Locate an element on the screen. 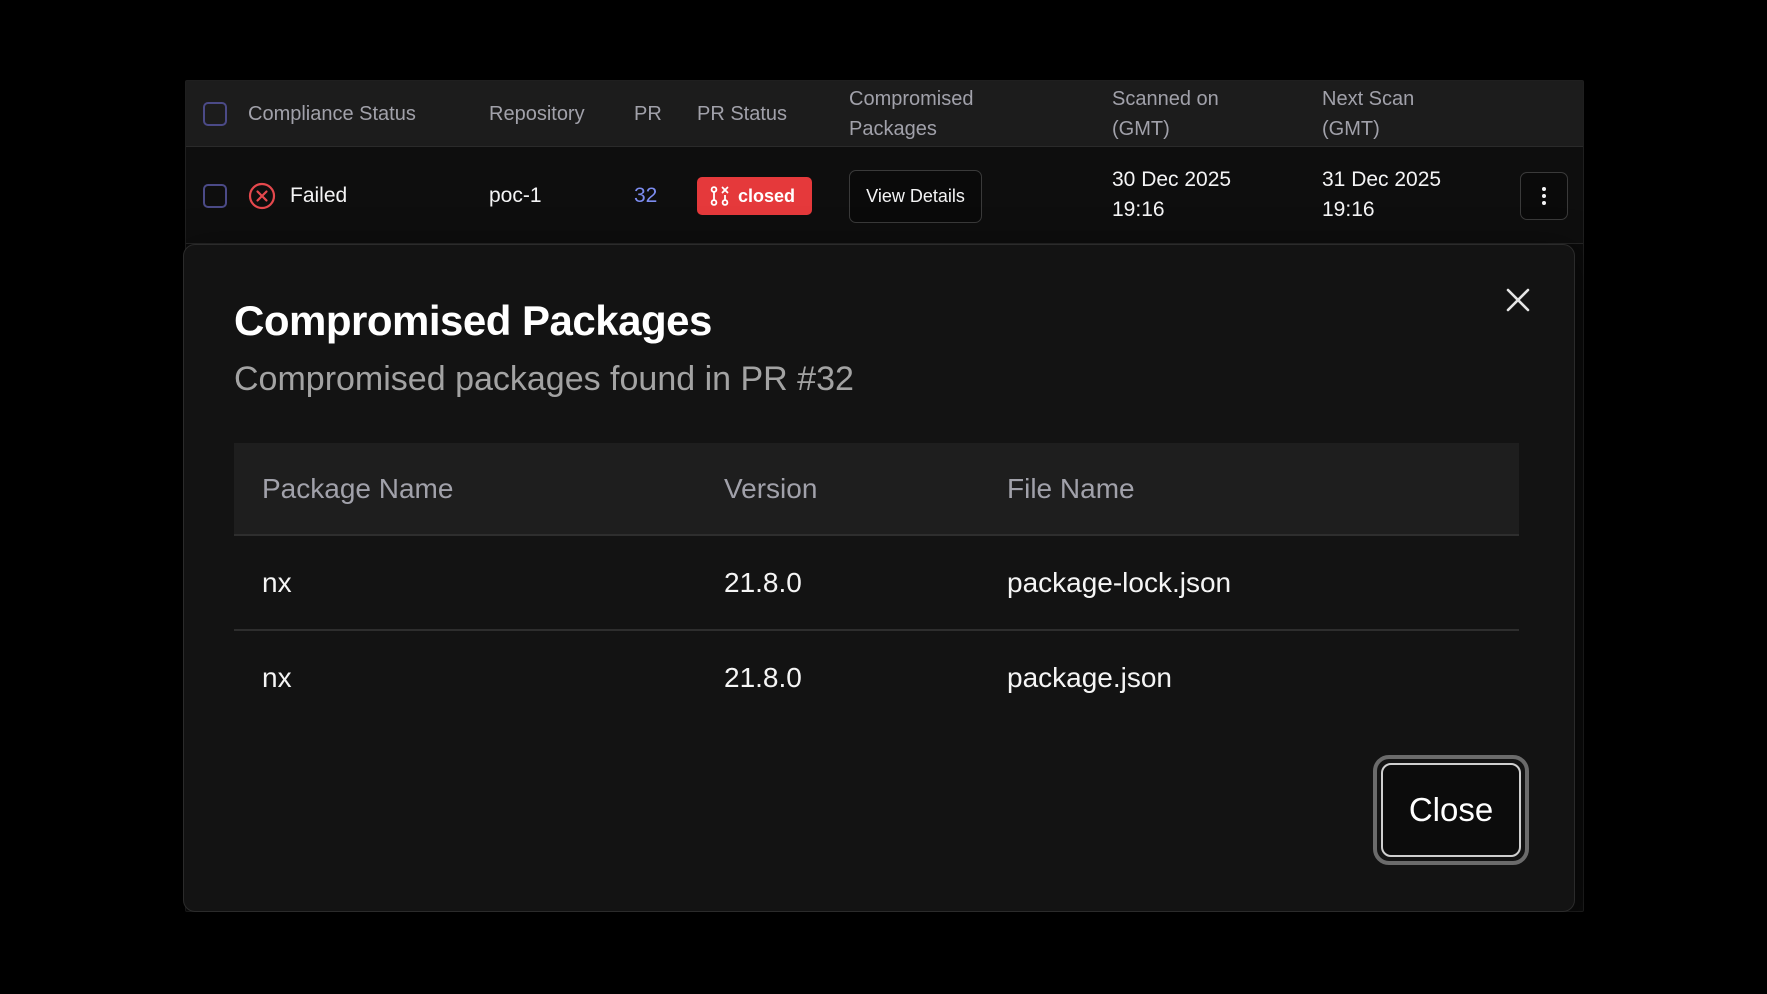 The width and height of the screenshot is (1767, 994). next-scan-time: 19:16 is located at coordinates (1348, 209).